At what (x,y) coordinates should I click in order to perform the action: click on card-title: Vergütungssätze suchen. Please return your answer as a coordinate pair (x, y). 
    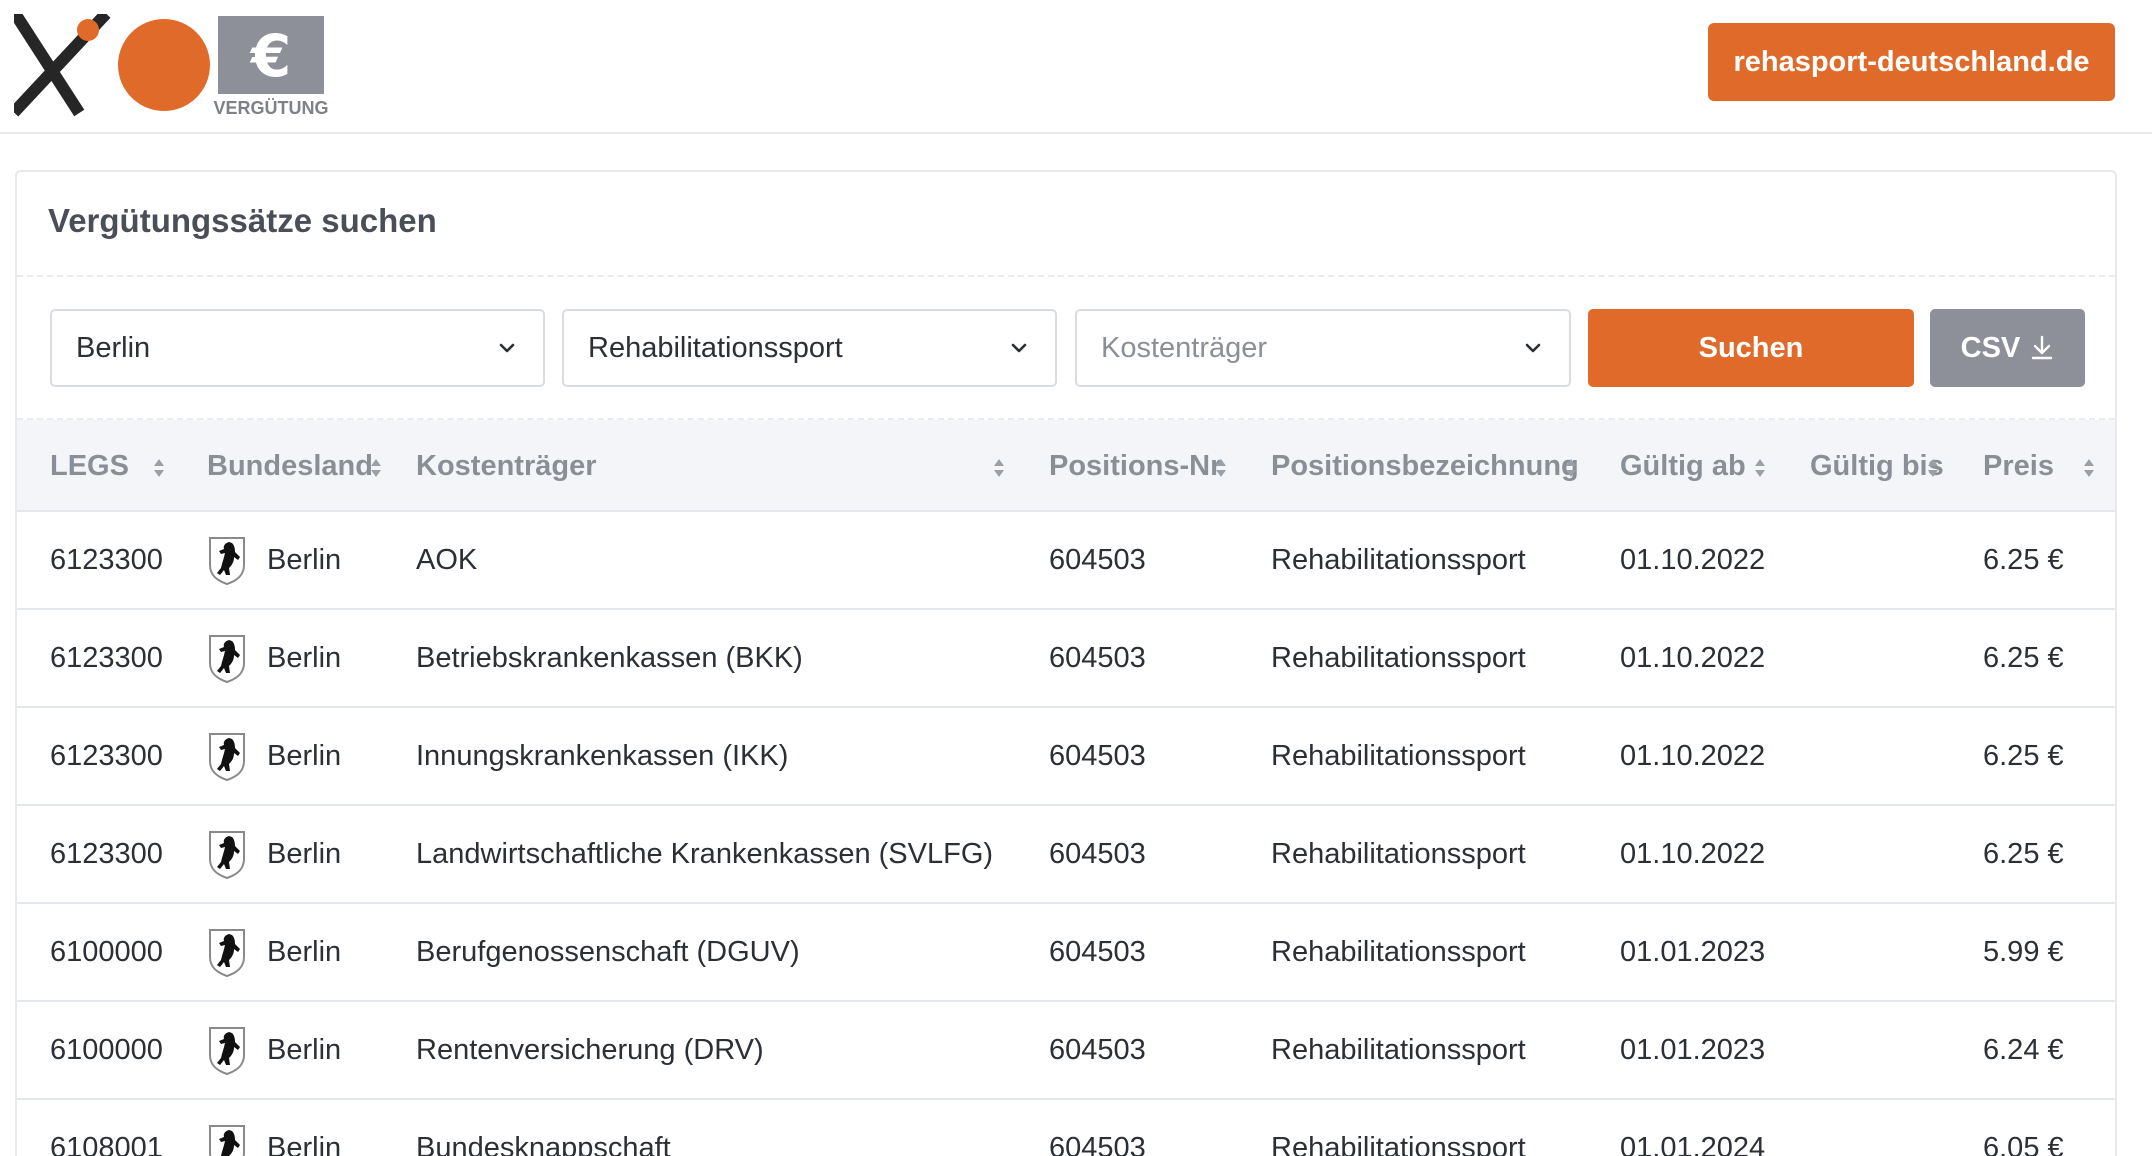
    Looking at the image, I should click on (242, 220).